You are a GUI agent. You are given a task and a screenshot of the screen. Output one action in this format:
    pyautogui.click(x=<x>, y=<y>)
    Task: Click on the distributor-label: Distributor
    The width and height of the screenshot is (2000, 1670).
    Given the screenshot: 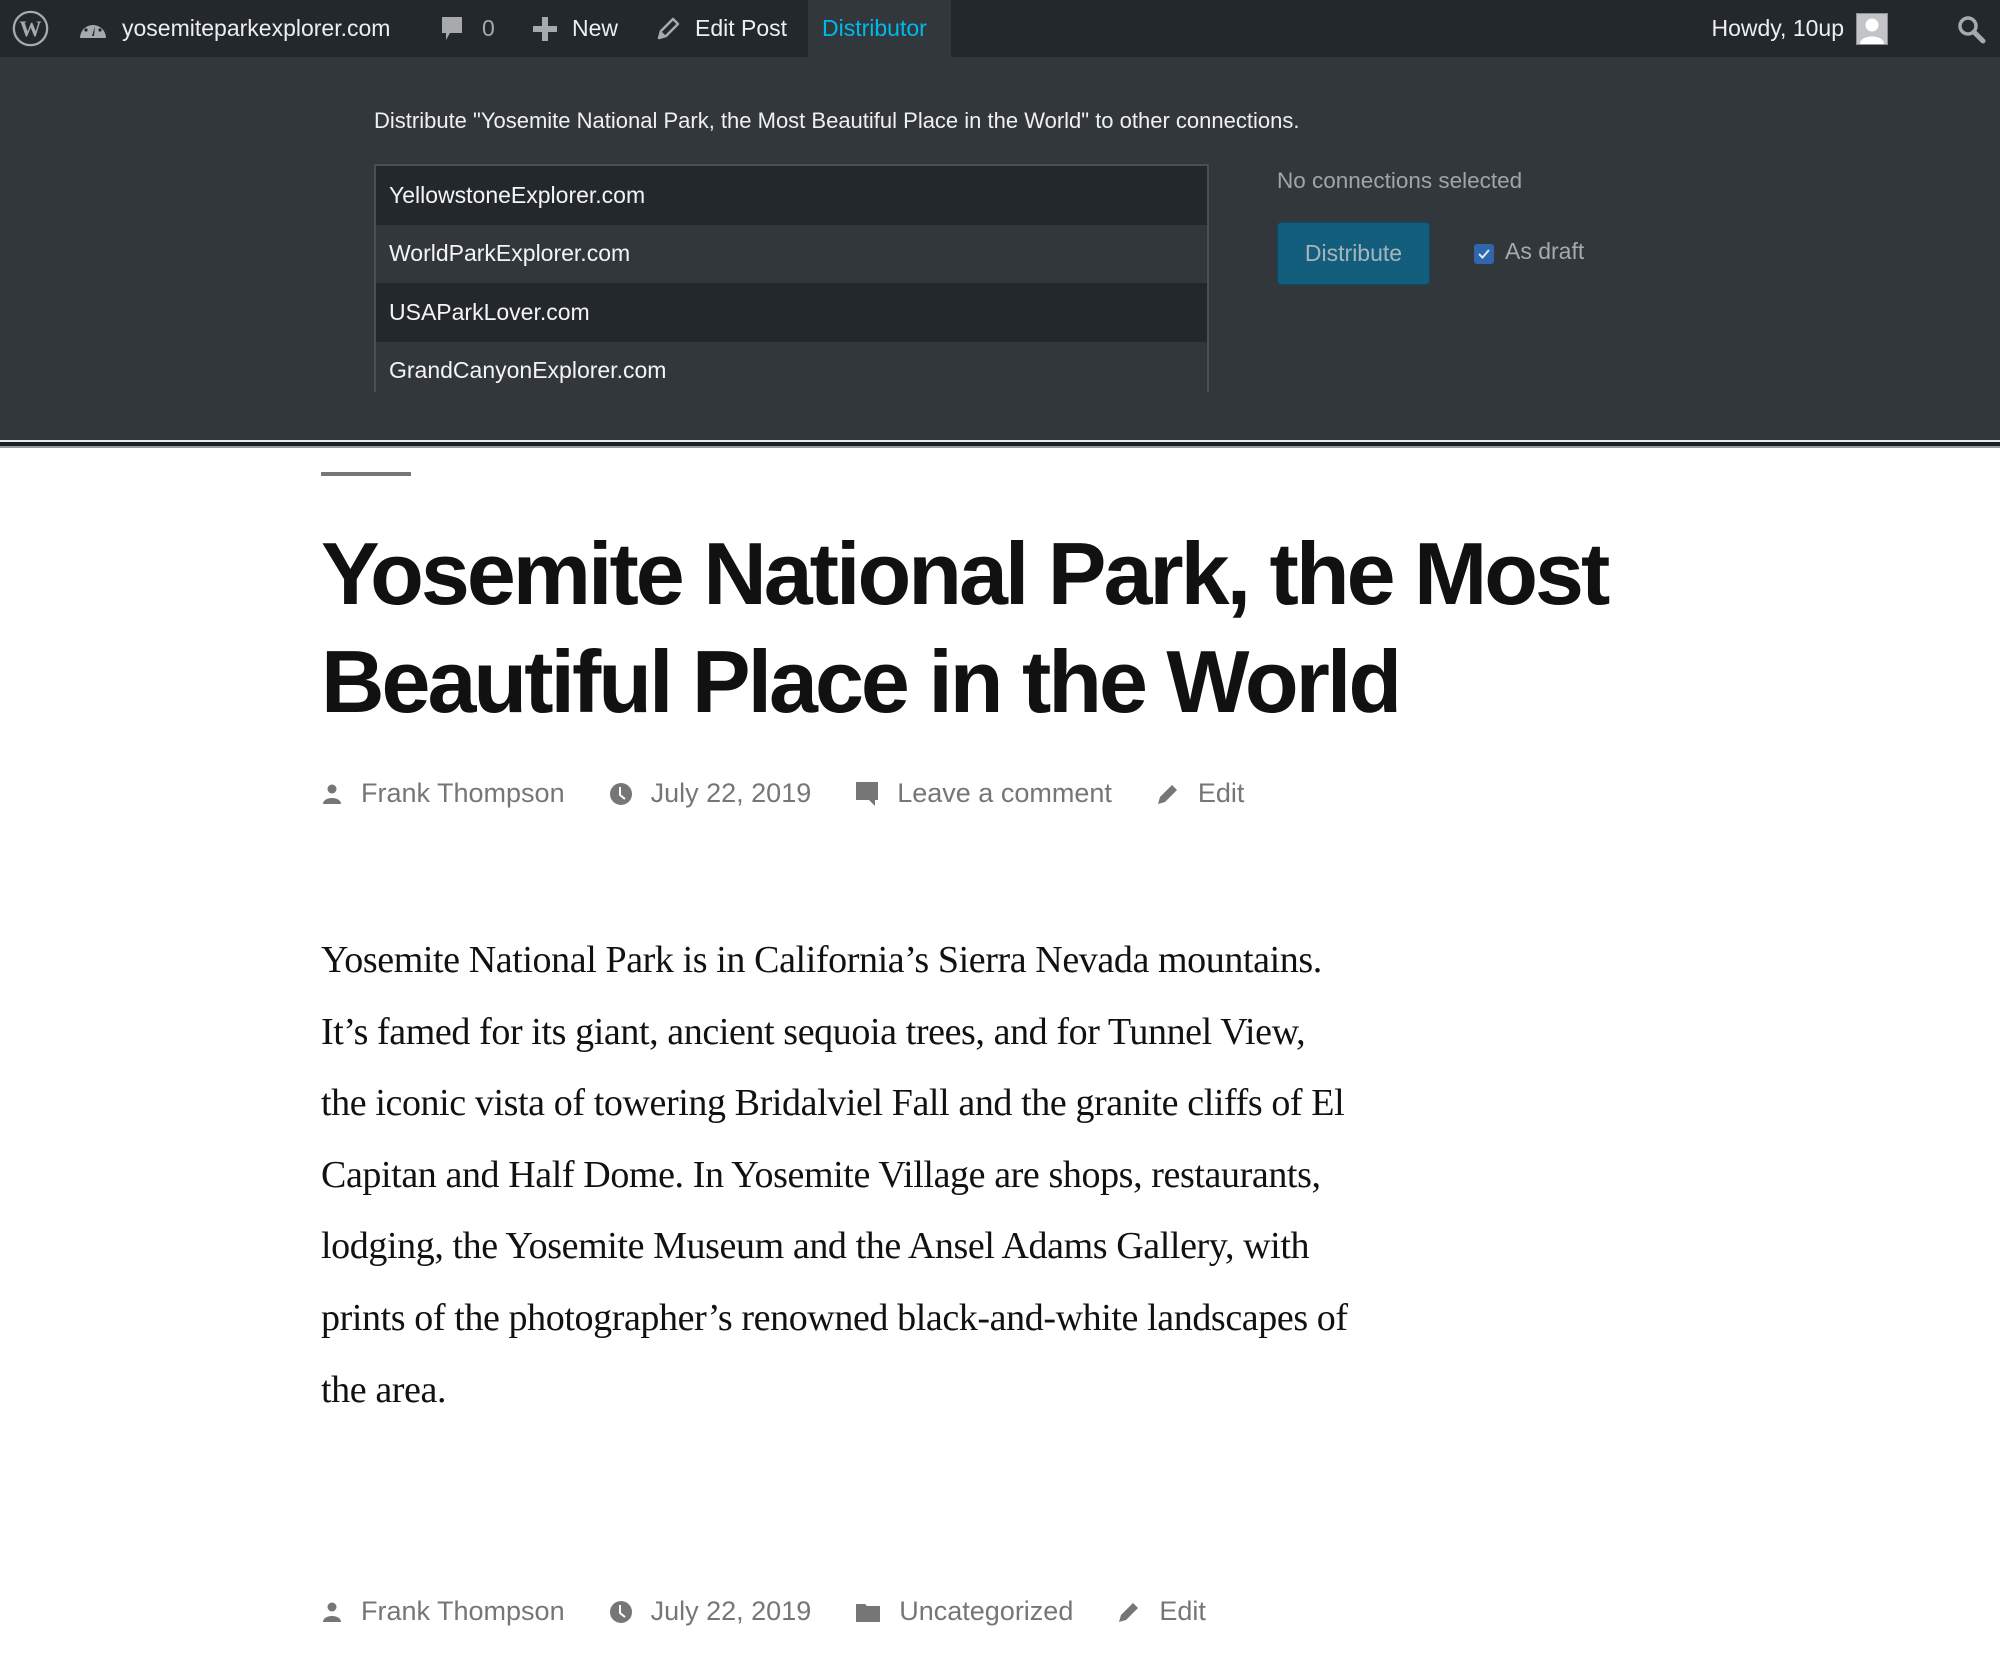 What is the action you would take?
    pyautogui.click(x=874, y=28)
    